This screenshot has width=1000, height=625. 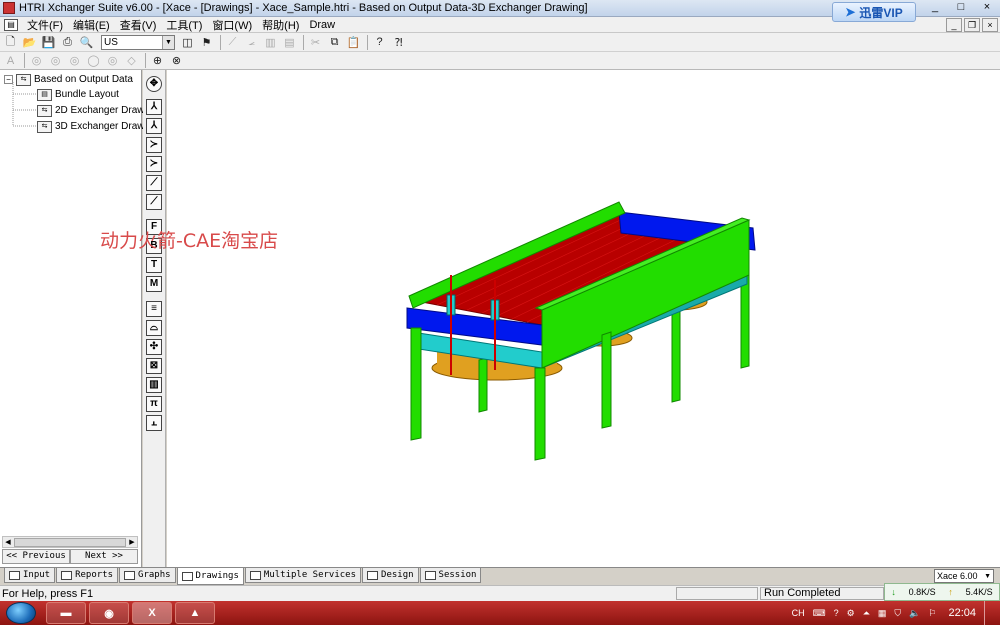 What do you see at coordinates (606, 380) in the screenshot?
I see `leg-front-right` at bounding box center [606, 380].